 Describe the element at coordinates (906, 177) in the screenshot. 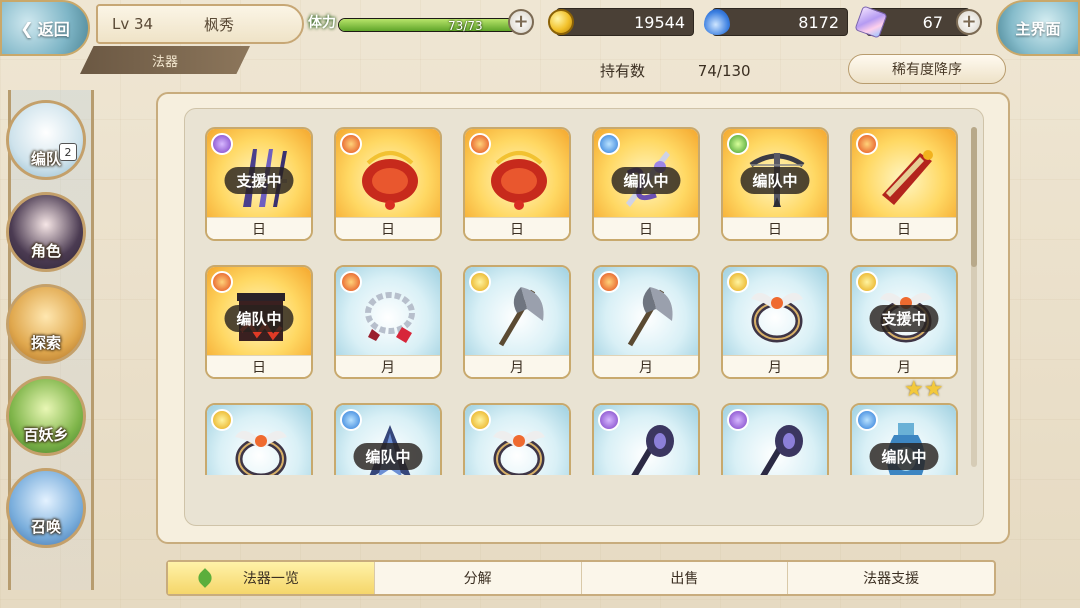

I see `scroll-staff-icon` at that location.